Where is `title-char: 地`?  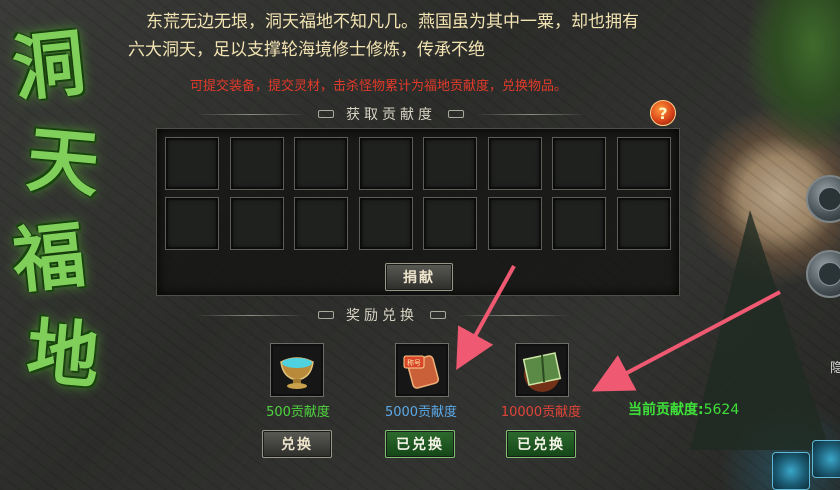
title-char: 地 is located at coordinates (63, 353).